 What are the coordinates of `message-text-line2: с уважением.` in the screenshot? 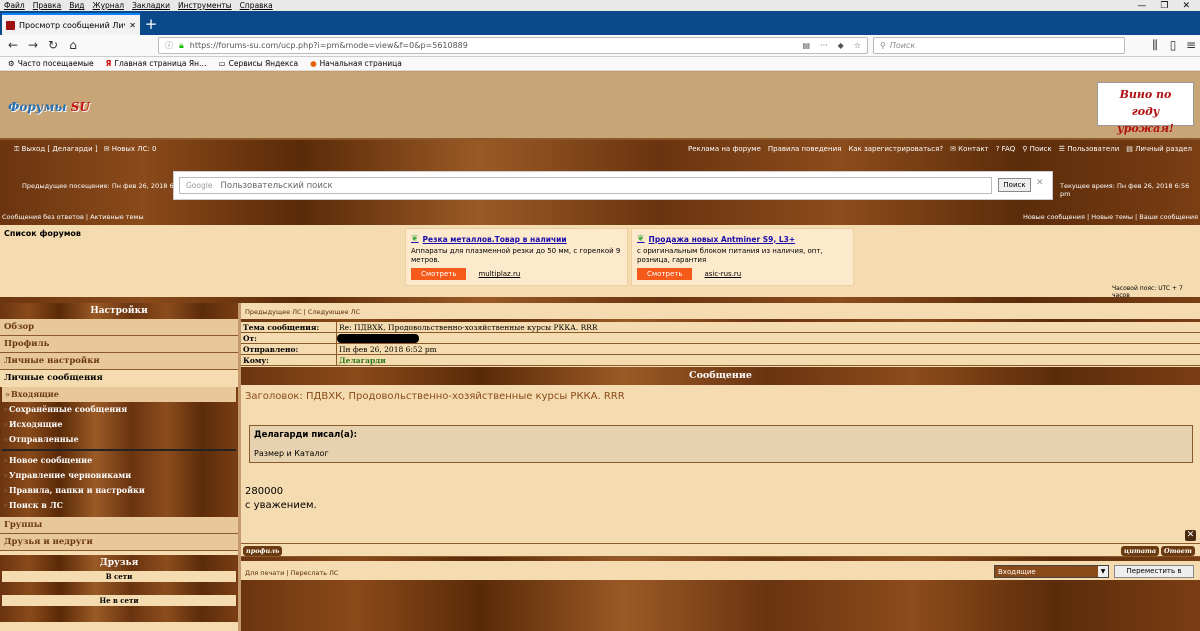 It's located at (281, 505).